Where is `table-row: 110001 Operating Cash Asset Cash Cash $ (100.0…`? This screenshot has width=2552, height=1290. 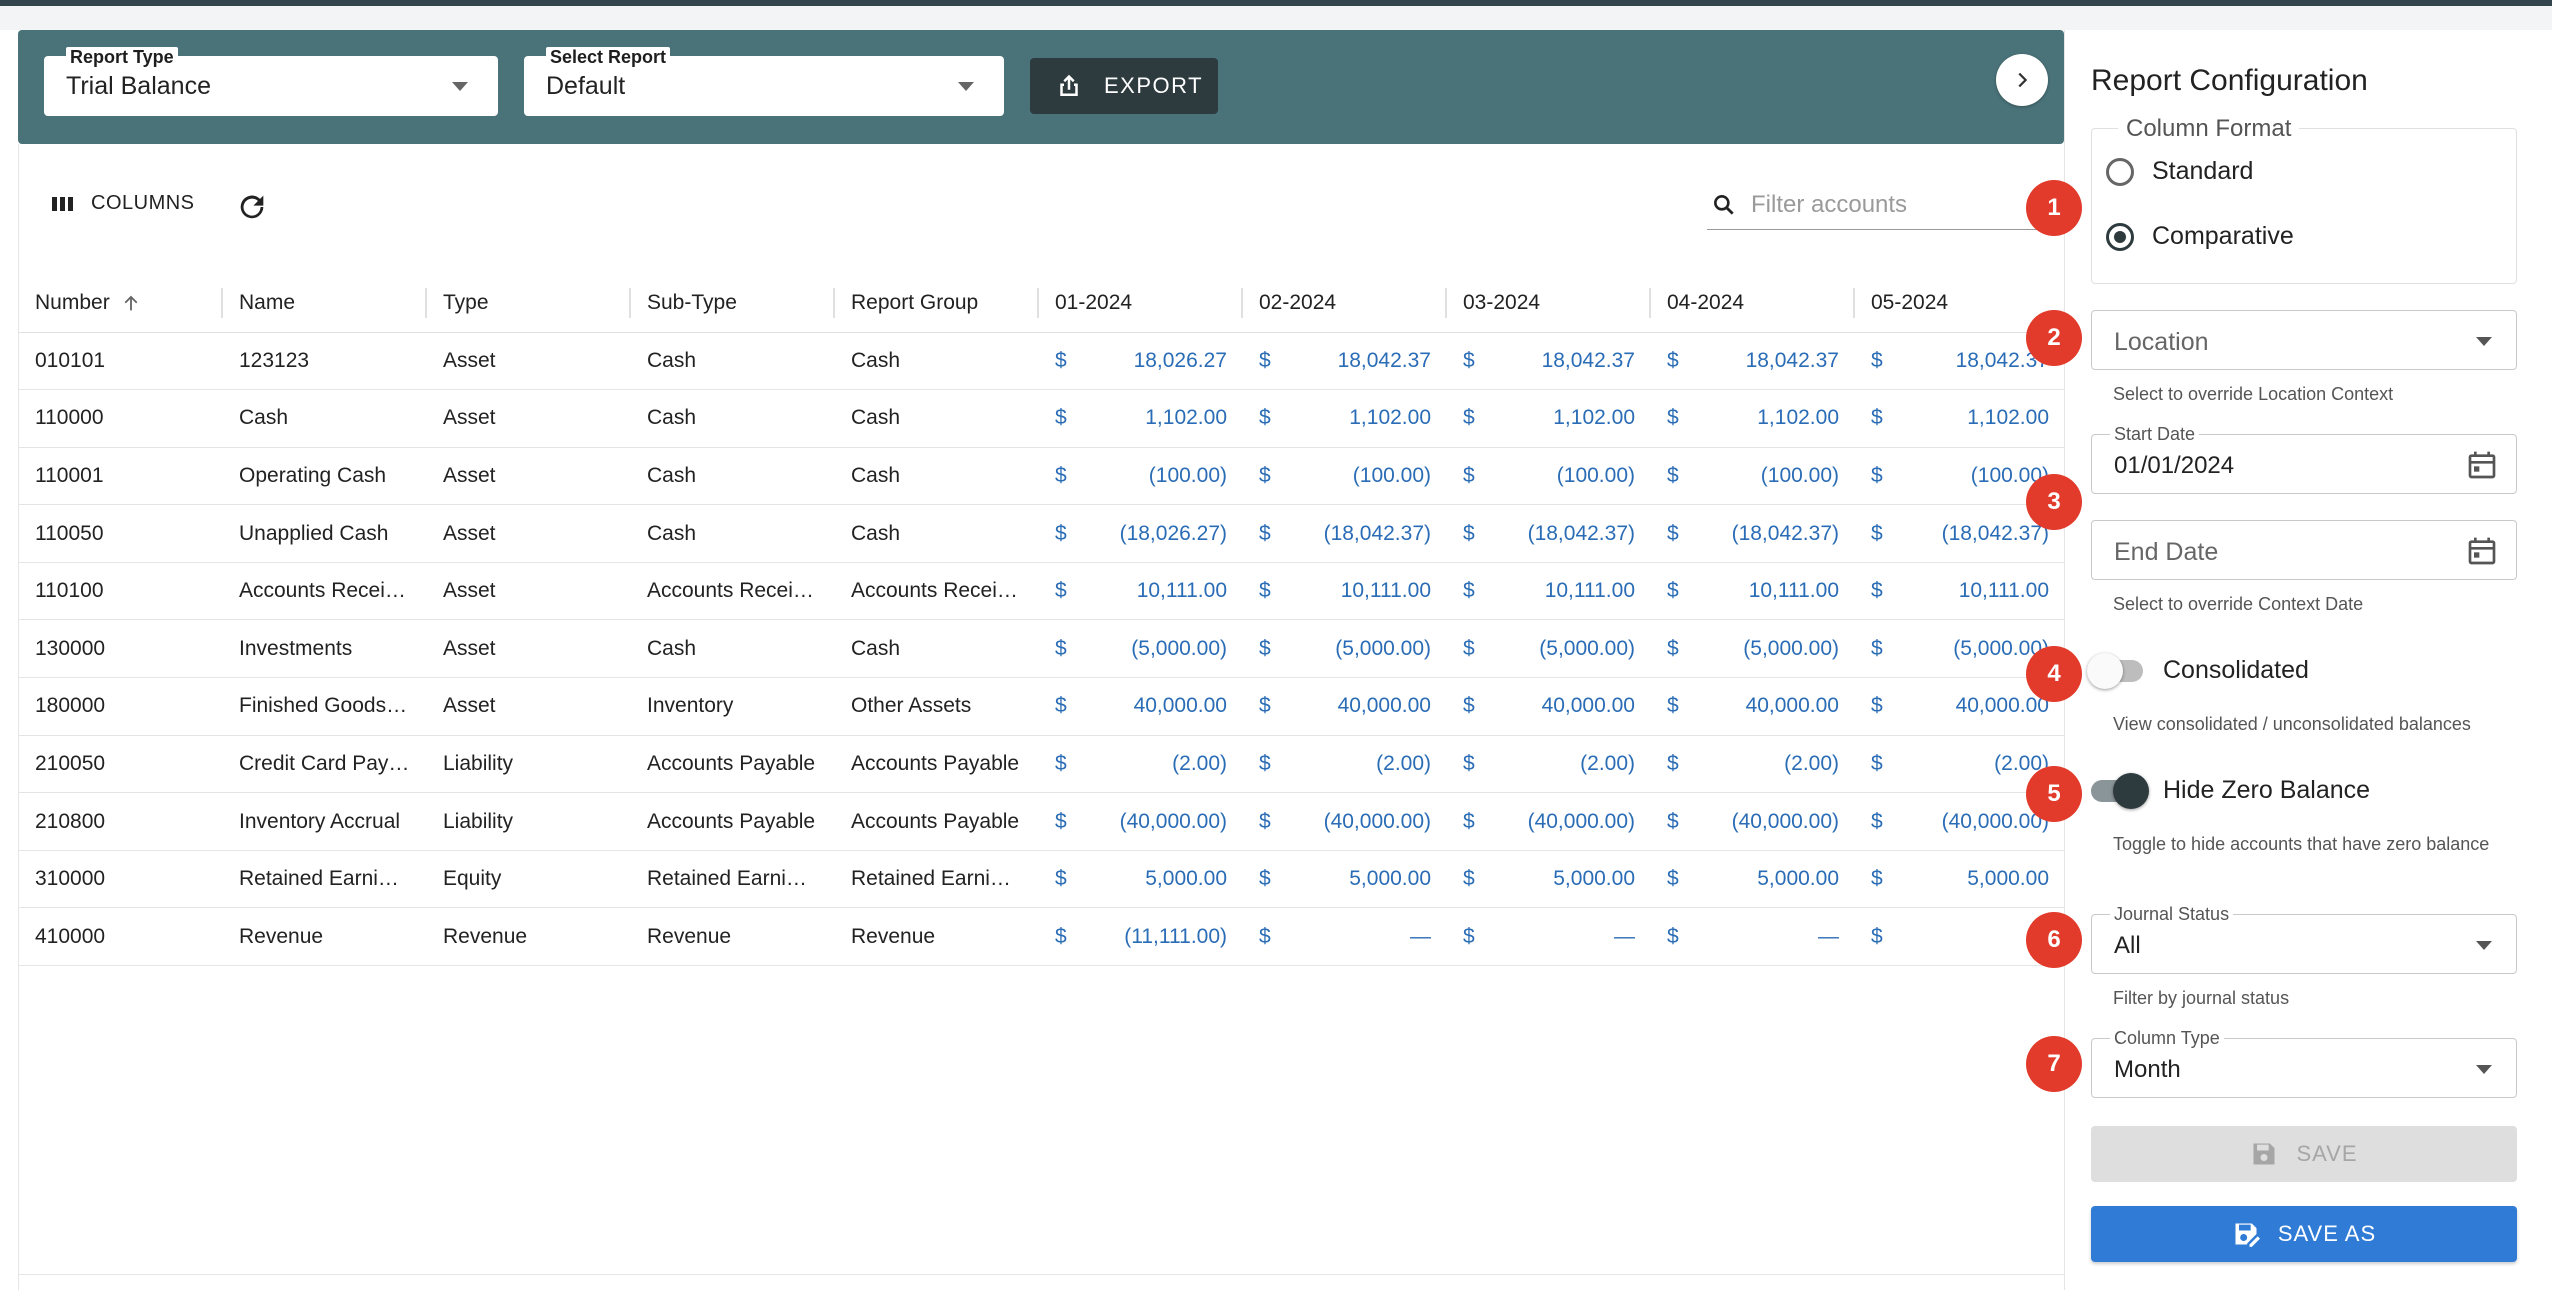 table-row: 110001 Operating Cash Asset Cash Cash $ (100.0… is located at coordinates (1042, 476).